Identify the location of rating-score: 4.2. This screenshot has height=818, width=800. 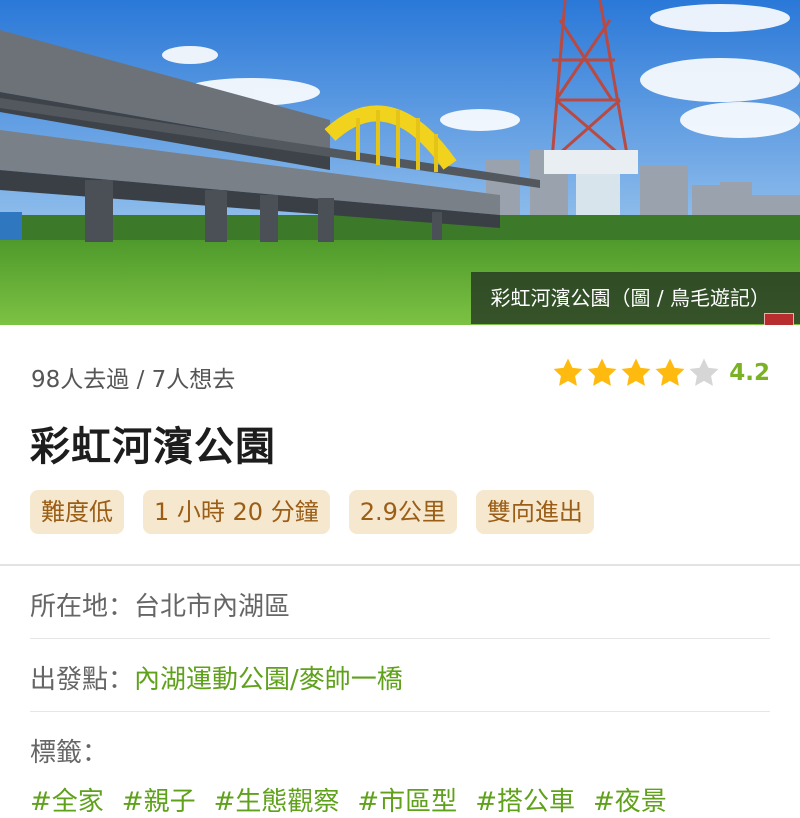
(749, 373).